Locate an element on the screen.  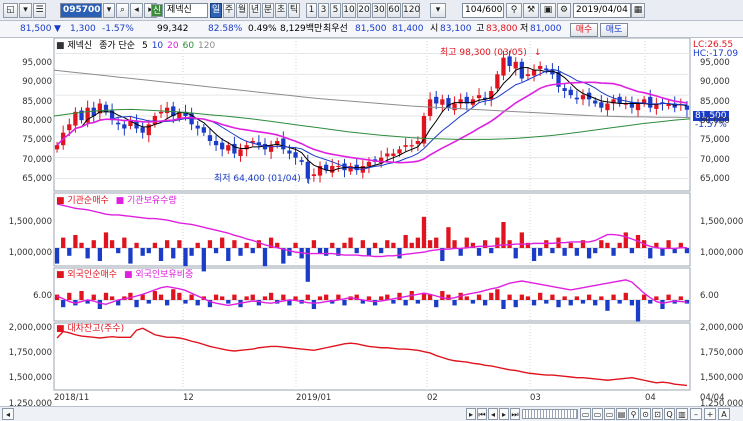
loan-label: 대차잔고(주수) is located at coordinates (96, 329).